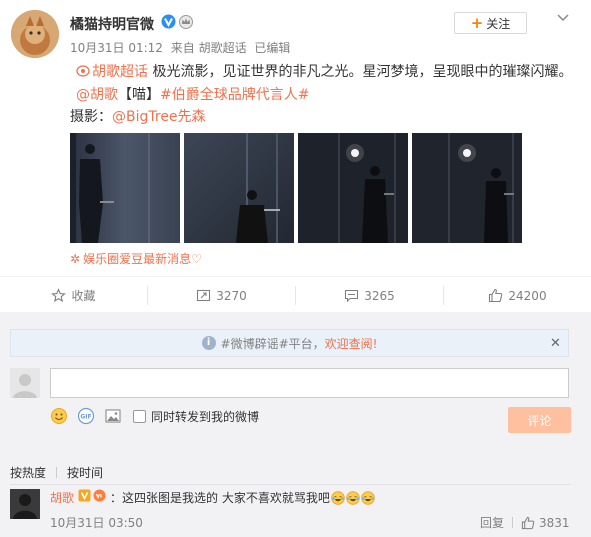 This screenshot has width=591, height=537. I want to click on mention-link: @胡歌, so click(97, 95).